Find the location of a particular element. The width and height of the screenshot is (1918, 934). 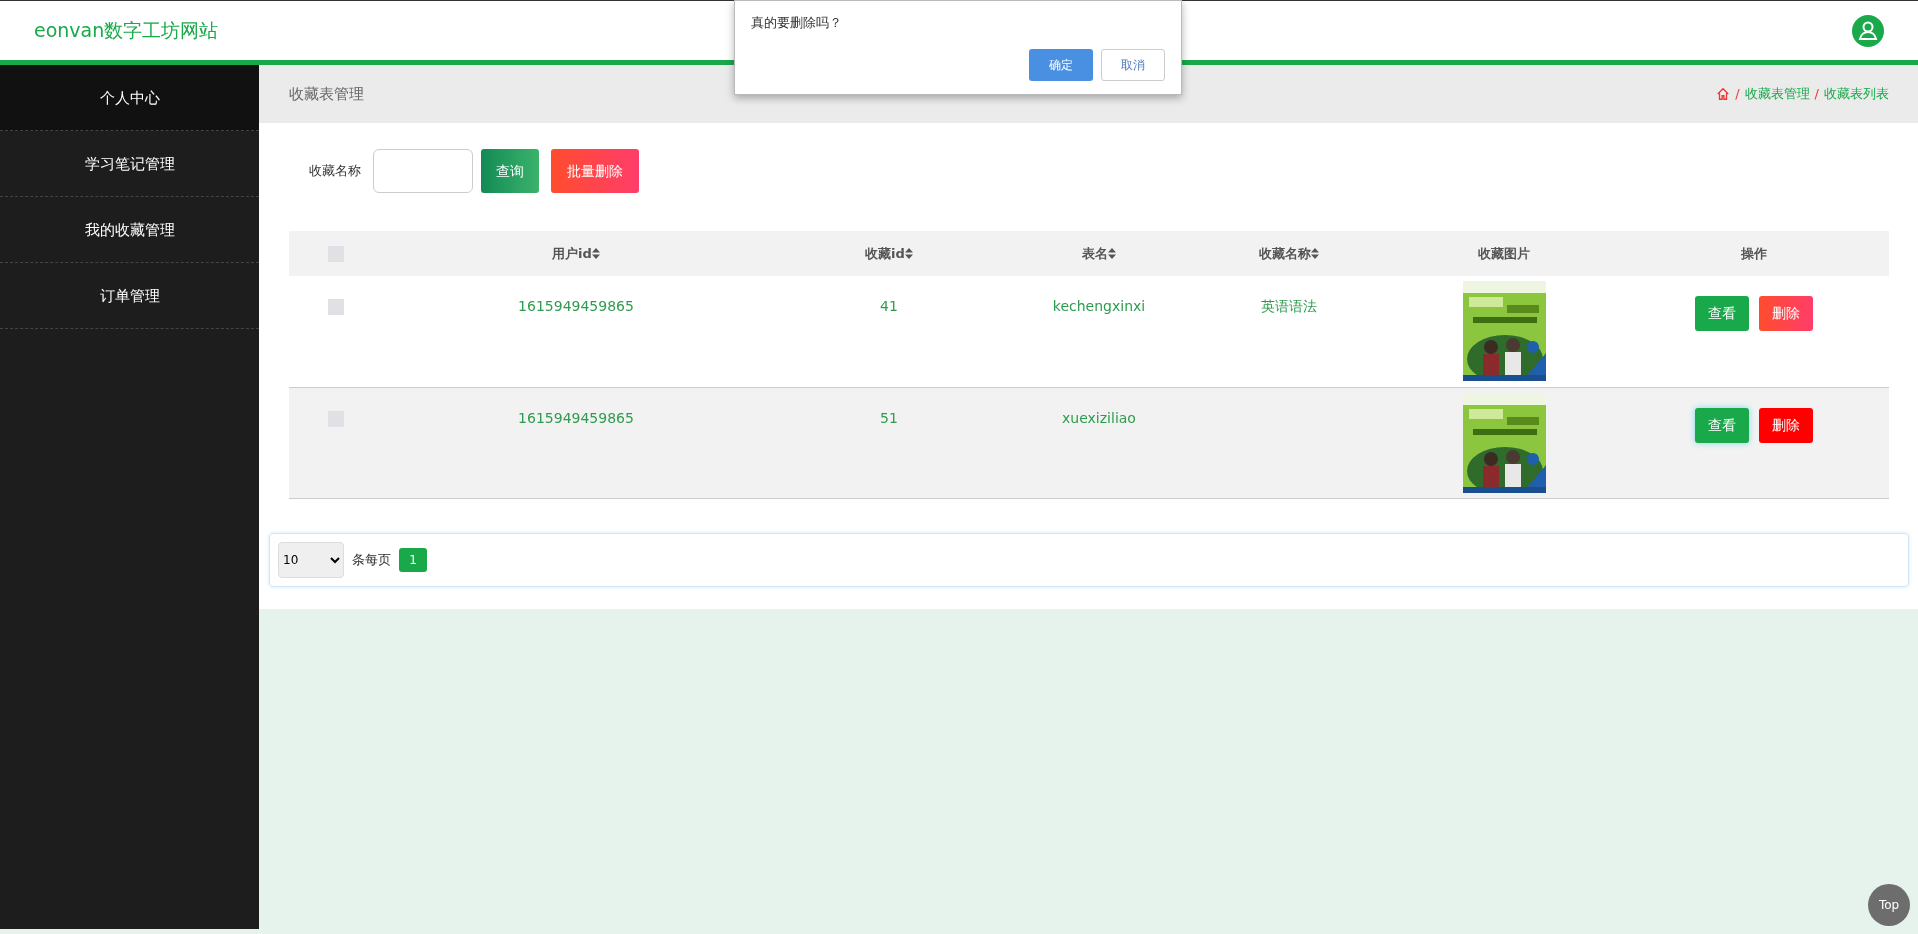

sidebar-item: 个人中心 is located at coordinates (129, 98).